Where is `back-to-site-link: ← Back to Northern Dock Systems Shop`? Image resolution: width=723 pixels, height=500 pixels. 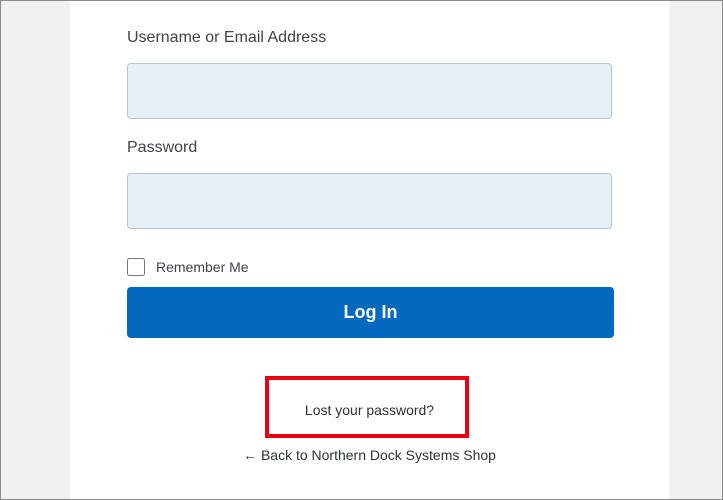
back-to-site-link: ← Back to Northern Dock Systems Shop is located at coordinates (369, 455).